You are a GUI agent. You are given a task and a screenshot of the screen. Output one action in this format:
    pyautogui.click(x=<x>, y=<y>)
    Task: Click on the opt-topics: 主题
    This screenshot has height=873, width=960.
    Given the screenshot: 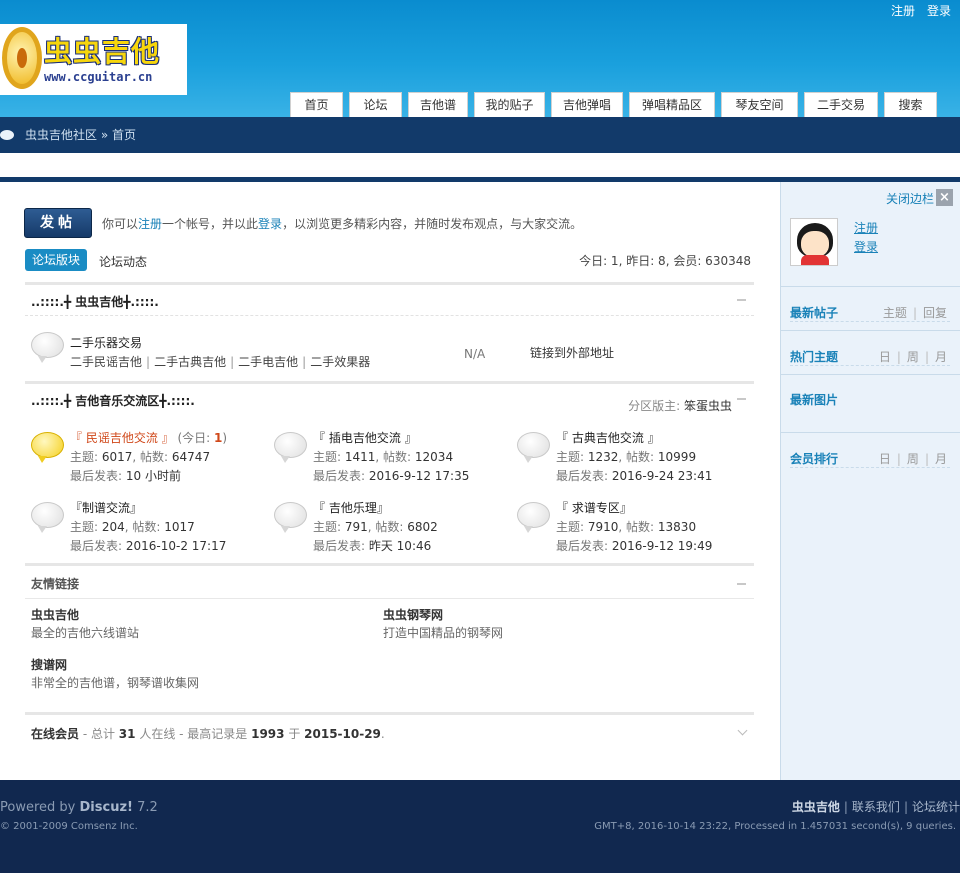 What is the action you would take?
    pyautogui.click(x=895, y=313)
    